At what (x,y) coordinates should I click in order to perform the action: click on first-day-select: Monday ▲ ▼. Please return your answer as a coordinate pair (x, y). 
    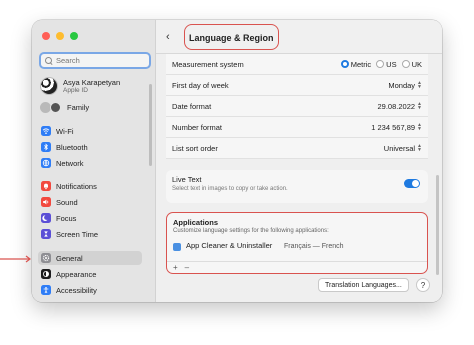
    Looking at the image, I should click on (405, 85).